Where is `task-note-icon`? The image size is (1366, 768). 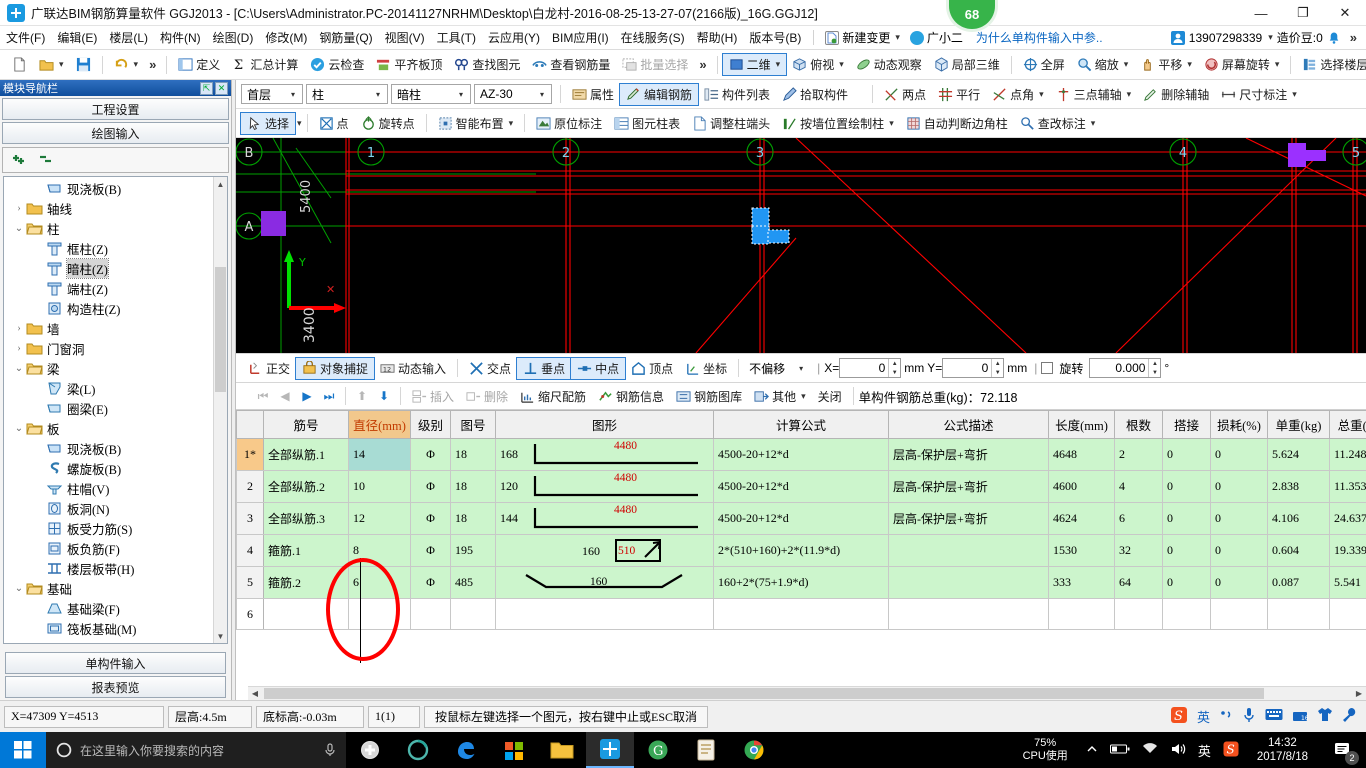
task-note-icon is located at coordinates (706, 750).